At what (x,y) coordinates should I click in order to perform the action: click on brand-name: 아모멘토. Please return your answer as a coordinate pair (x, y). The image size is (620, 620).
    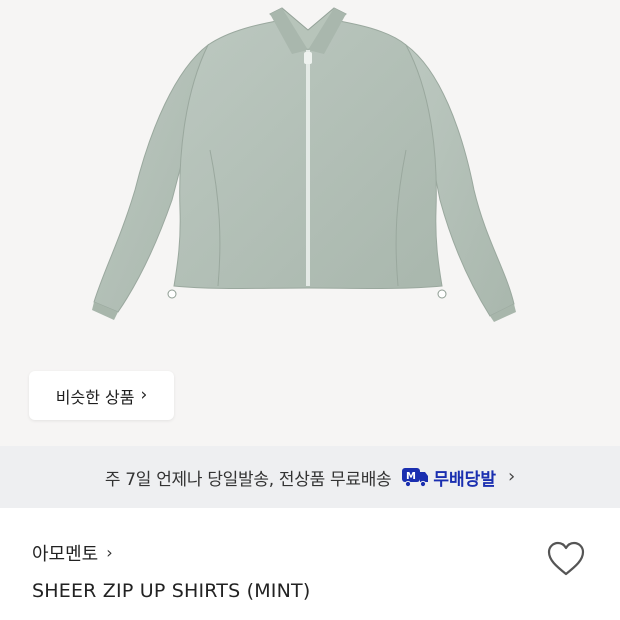
    Looking at the image, I should click on (65, 554).